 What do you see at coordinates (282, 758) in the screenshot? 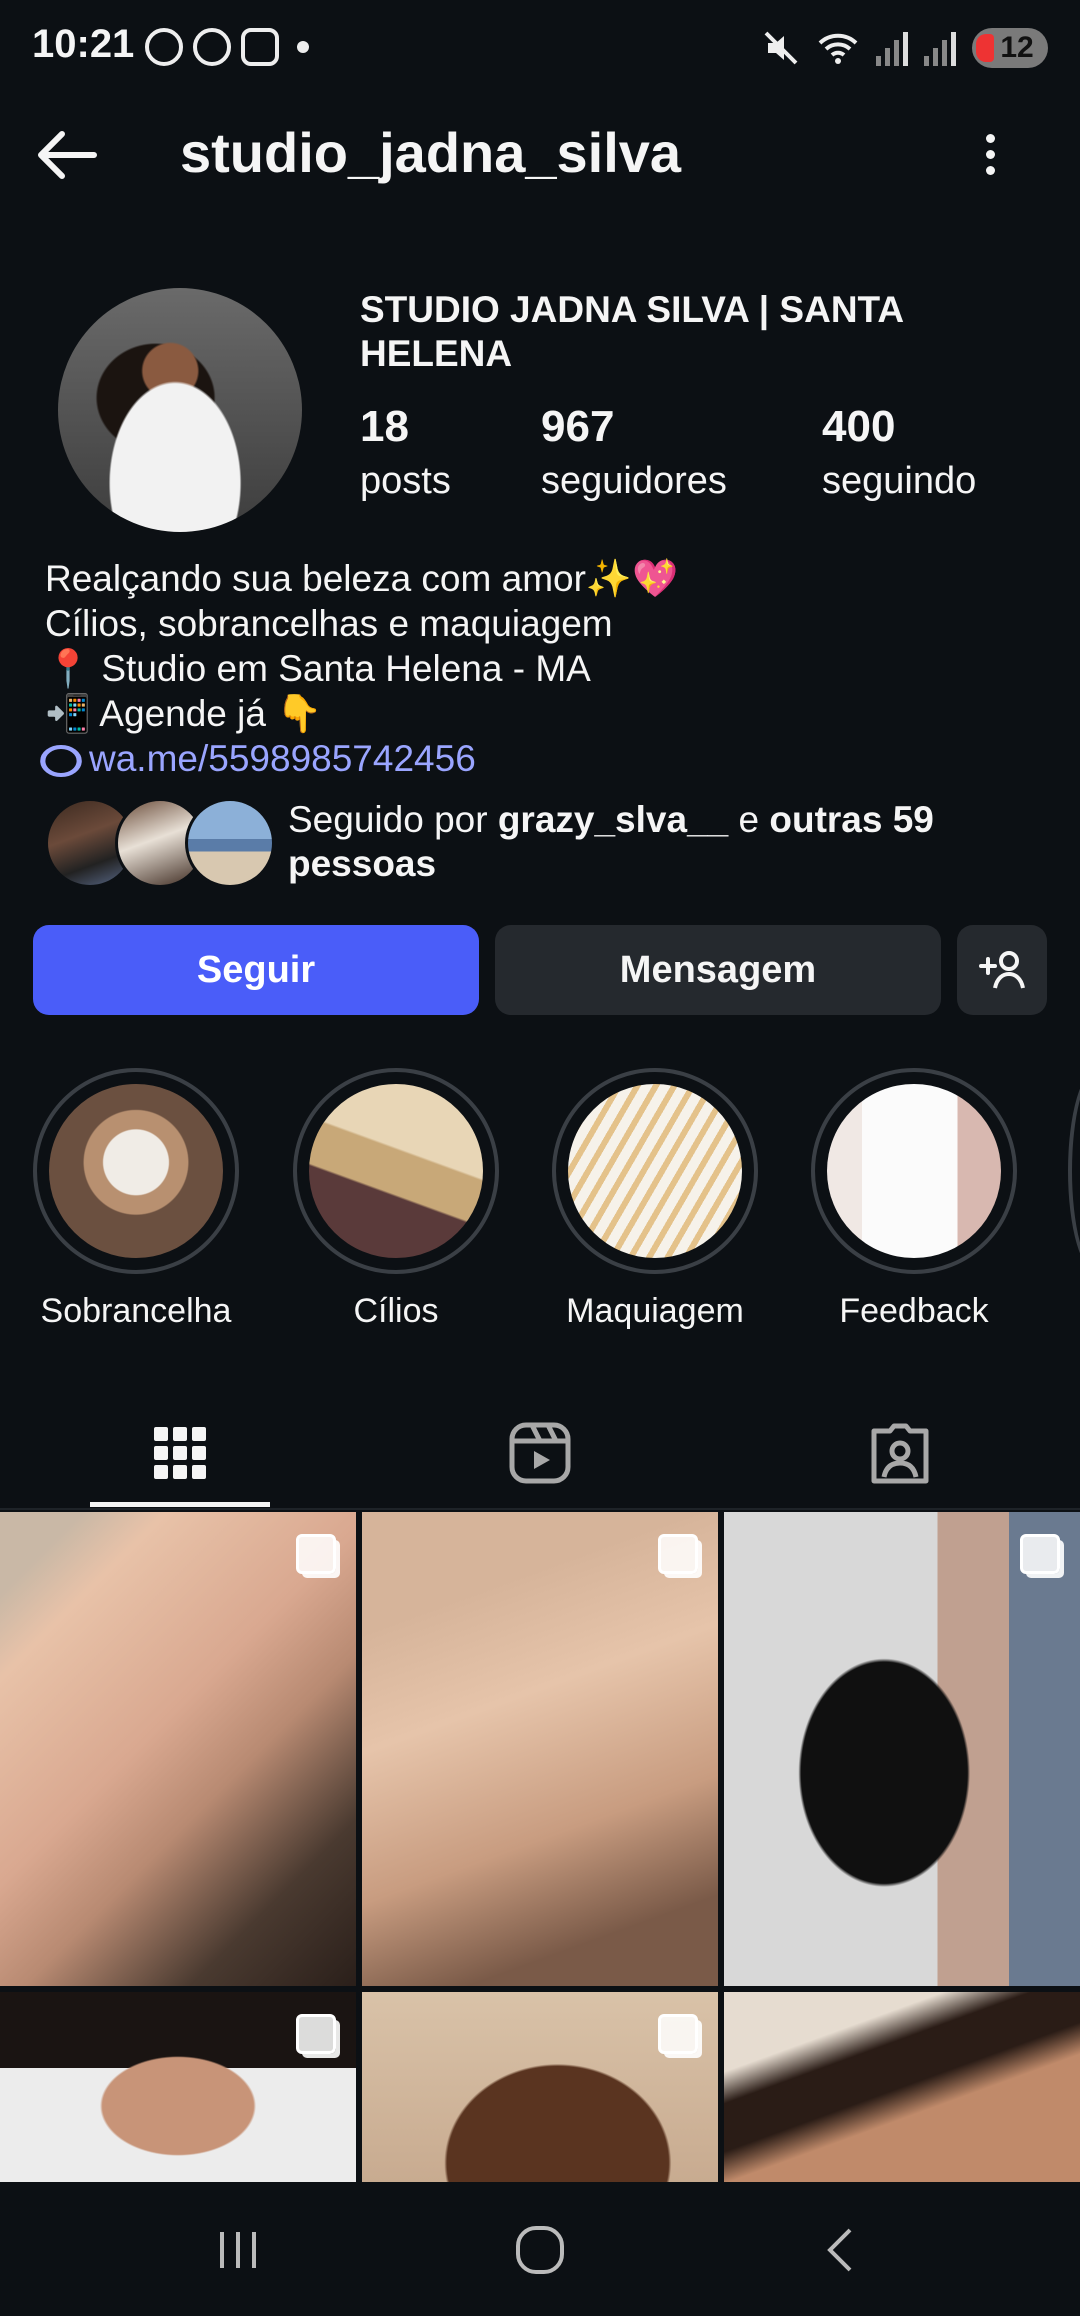
I see `bio-link-text: wa.me/5598985742456` at bounding box center [282, 758].